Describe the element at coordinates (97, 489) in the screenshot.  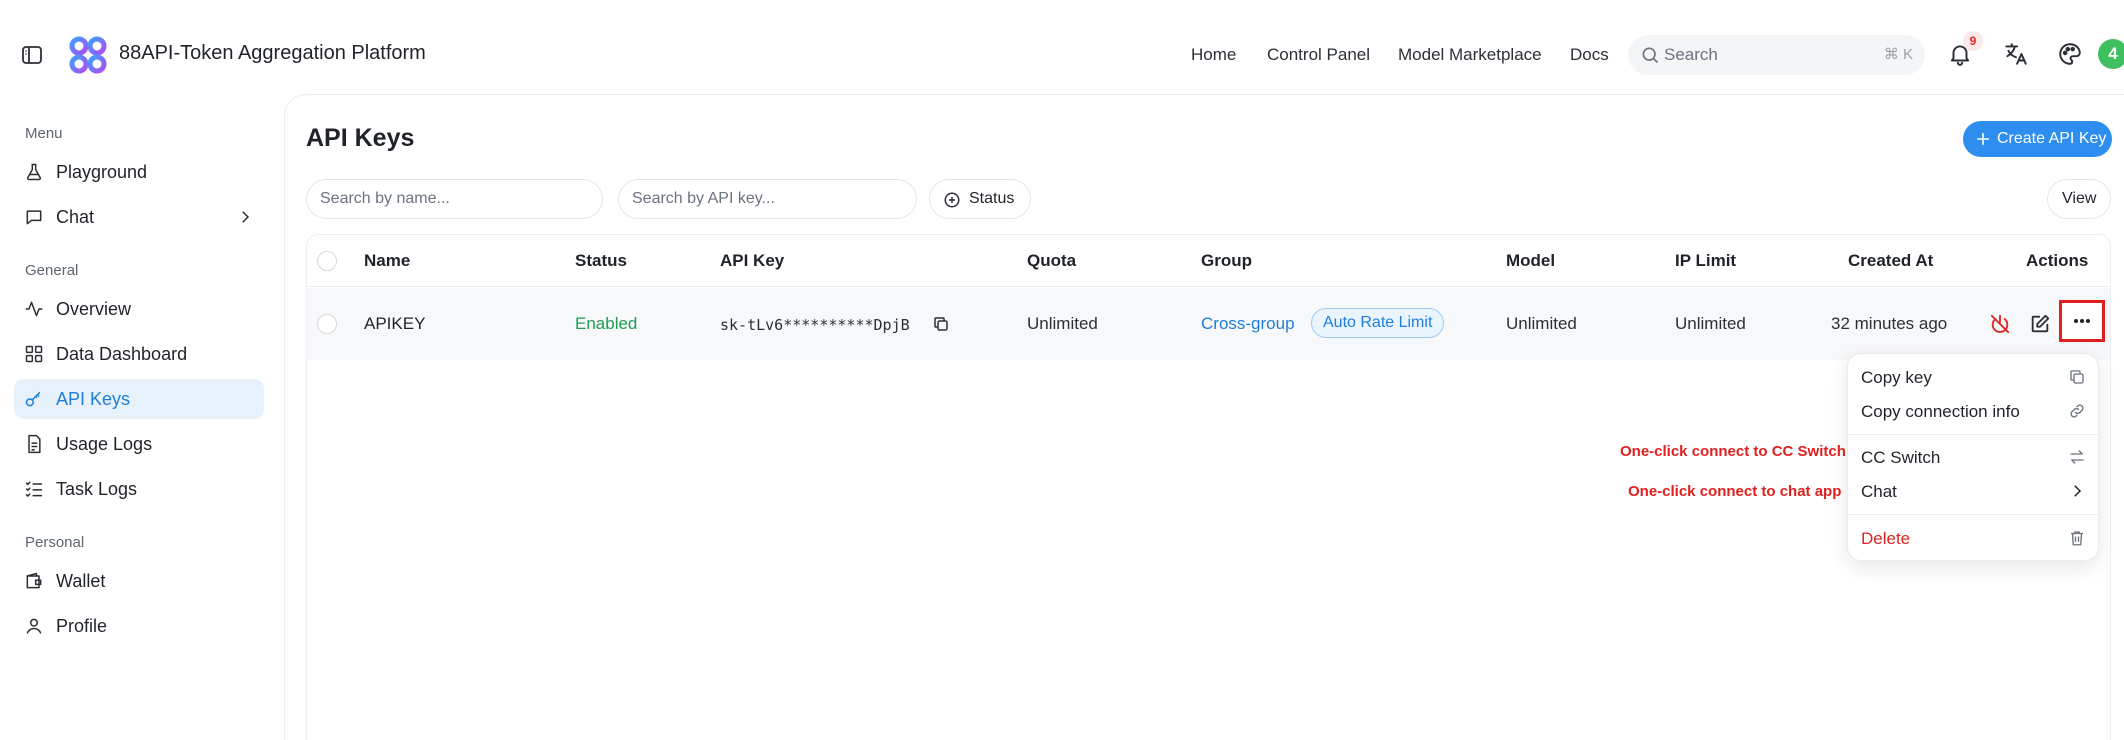
I see `sidebar-item-label: Task Logs` at that location.